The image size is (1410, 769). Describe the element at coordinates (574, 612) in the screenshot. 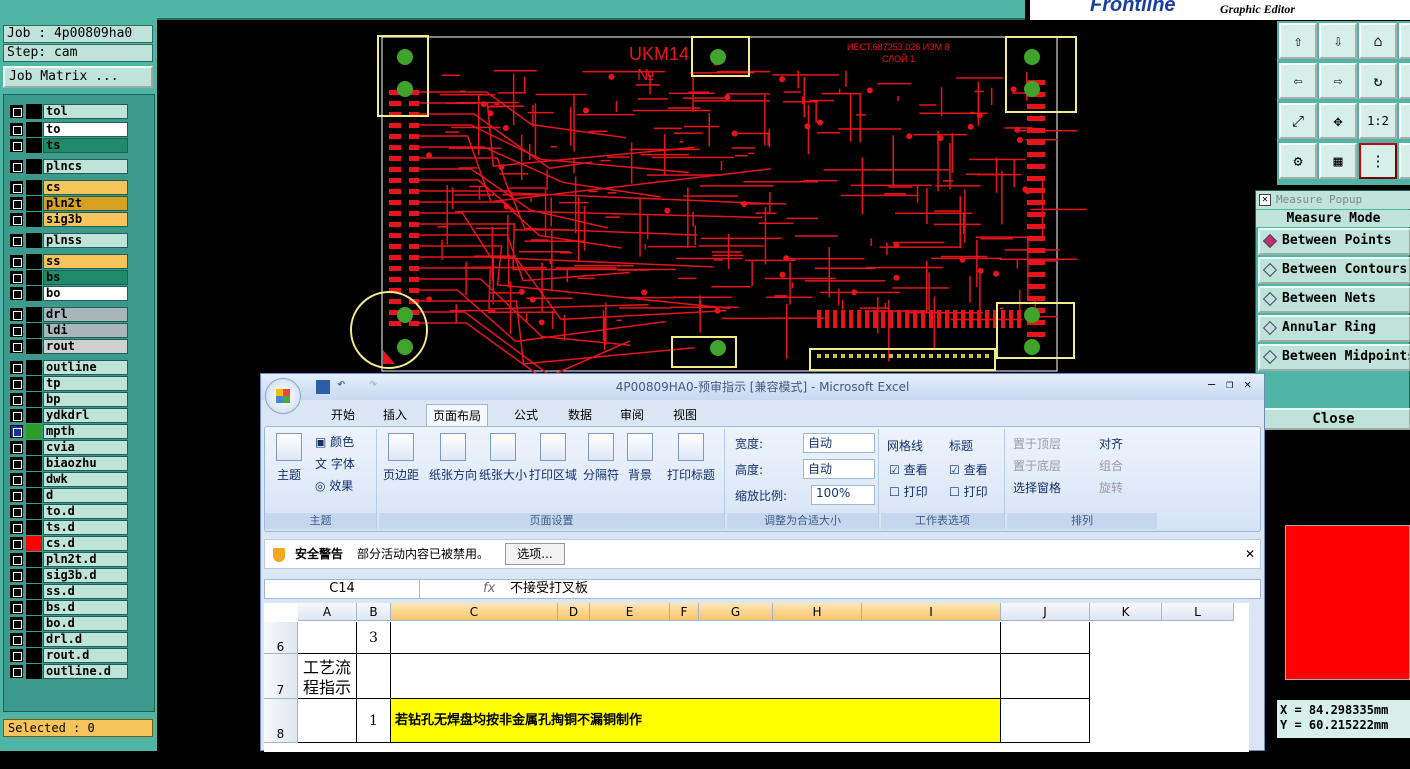

I see `column-header: D` at that location.